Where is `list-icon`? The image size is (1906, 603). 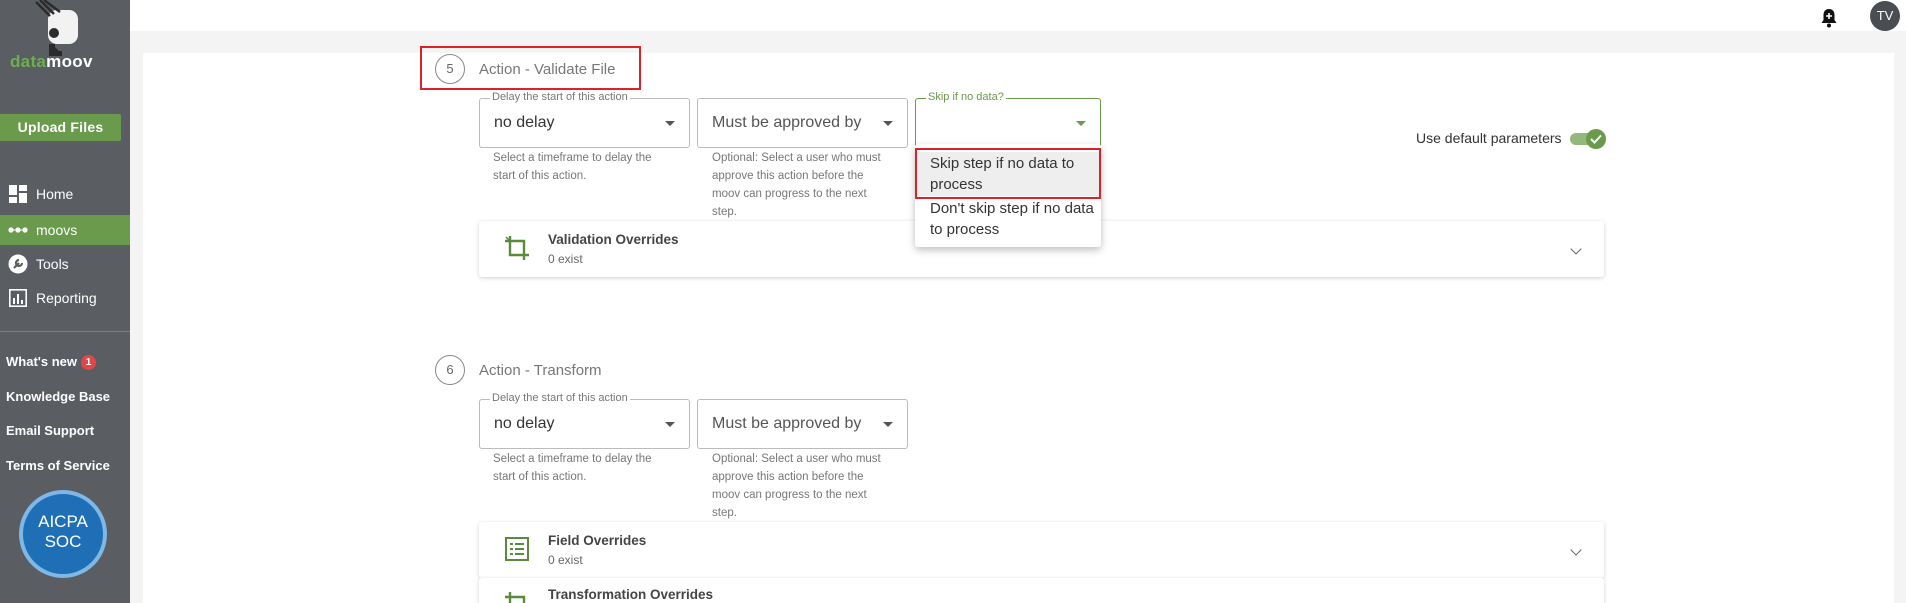
list-icon is located at coordinates (517, 549).